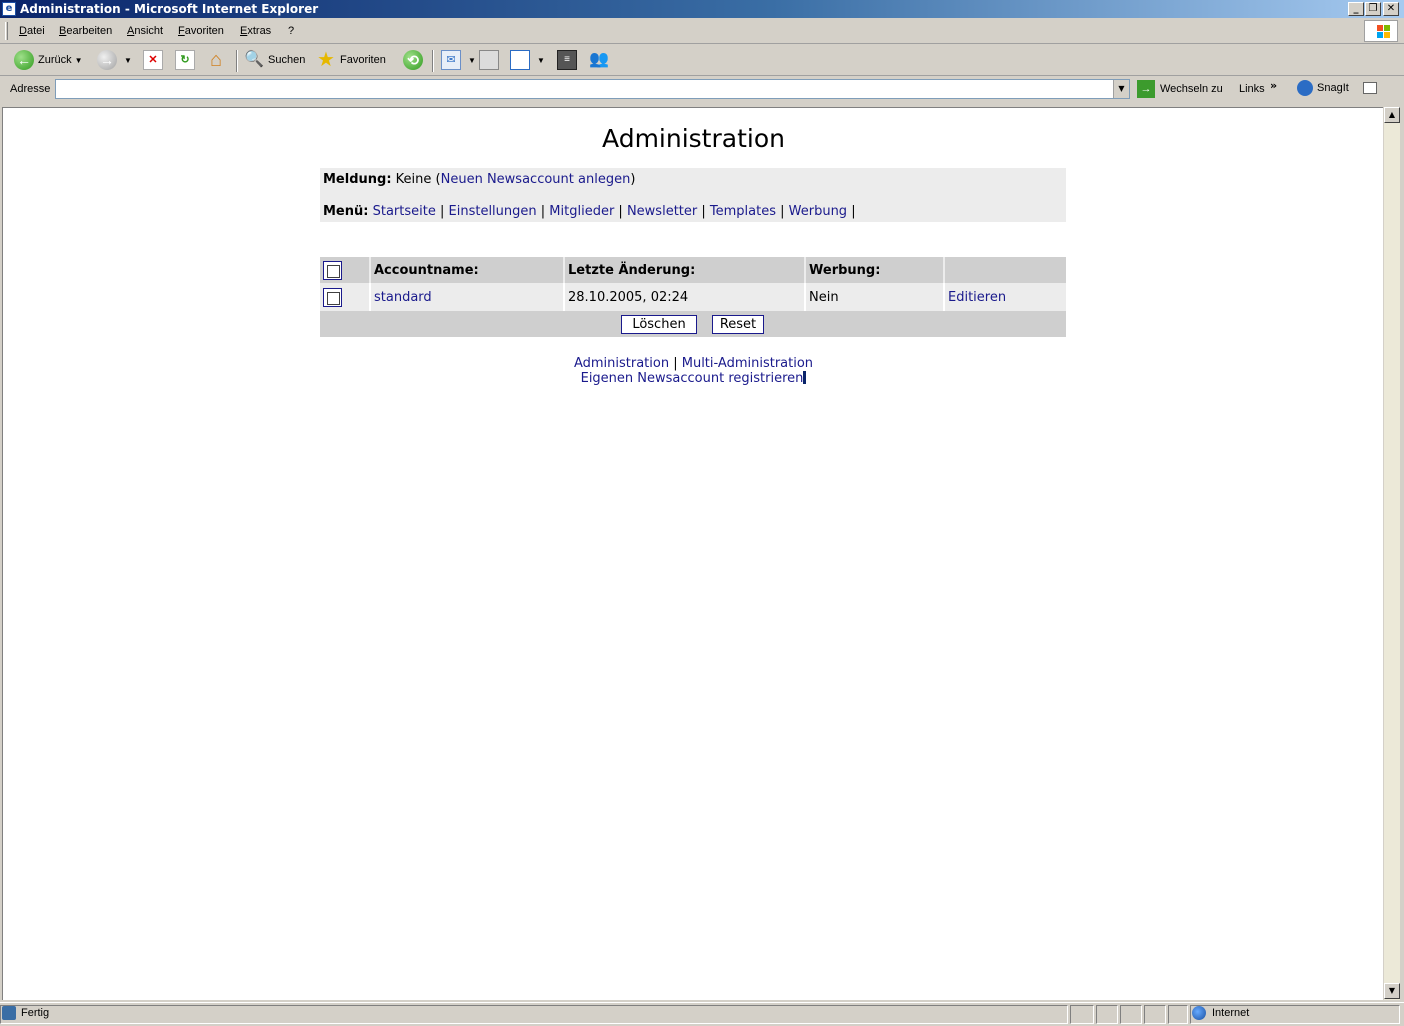  Describe the element at coordinates (738, 324) in the screenshot. I see `reset-button: Reset` at that location.